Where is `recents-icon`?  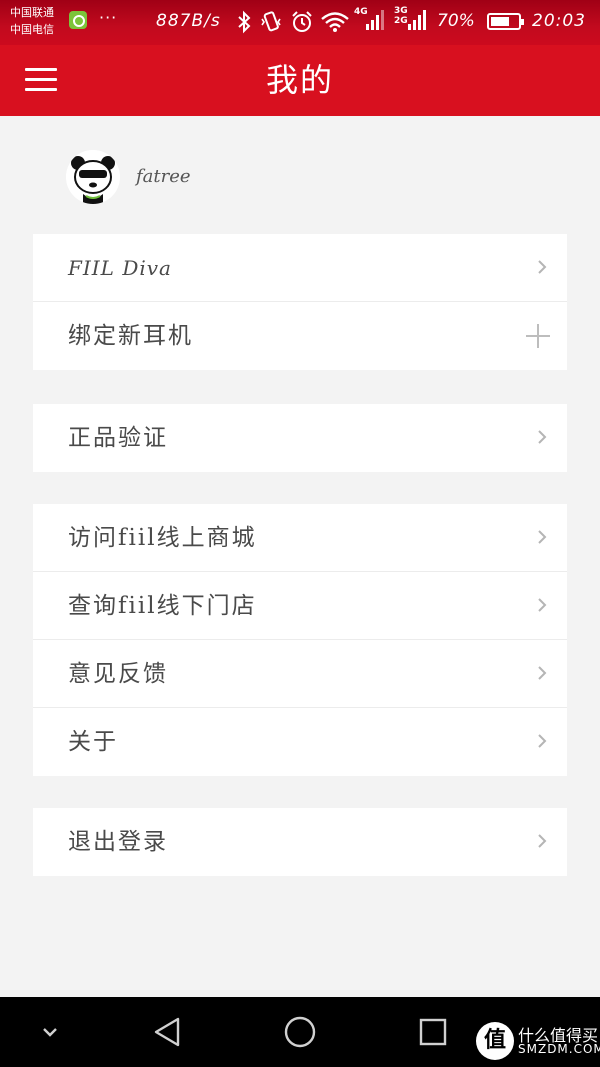
recents-icon is located at coordinates (433, 1032).